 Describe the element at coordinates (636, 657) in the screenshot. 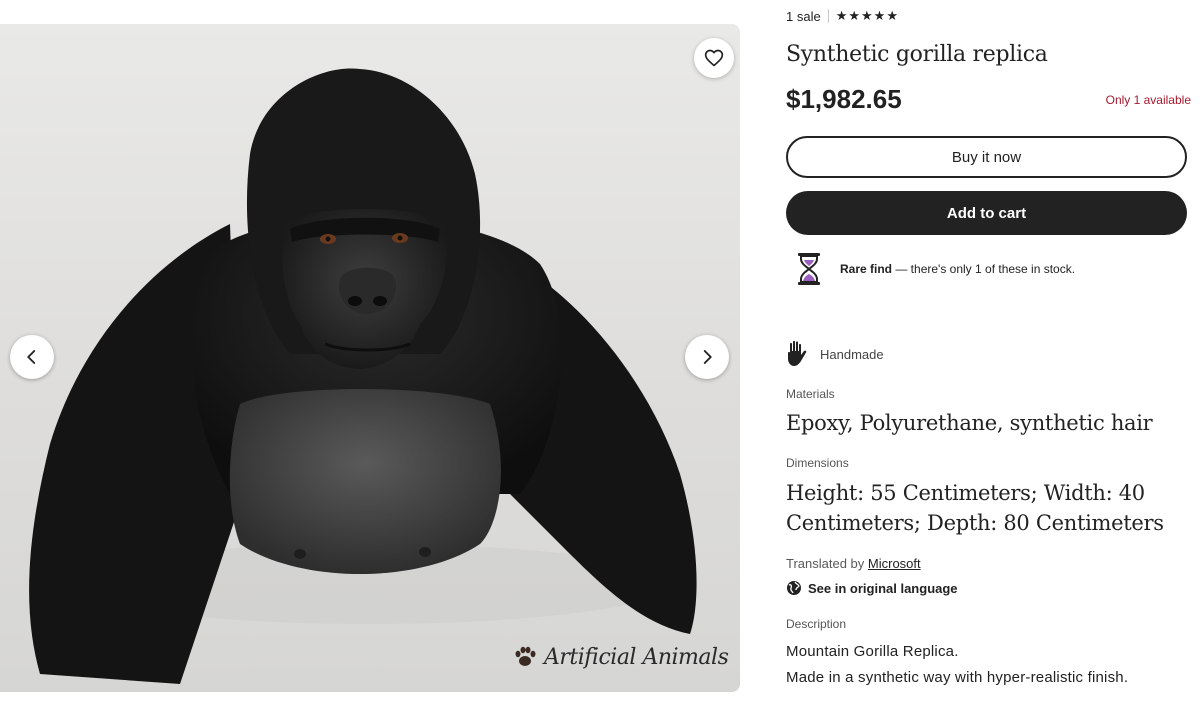

I see `watermark-text: Artificial Animals` at that location.